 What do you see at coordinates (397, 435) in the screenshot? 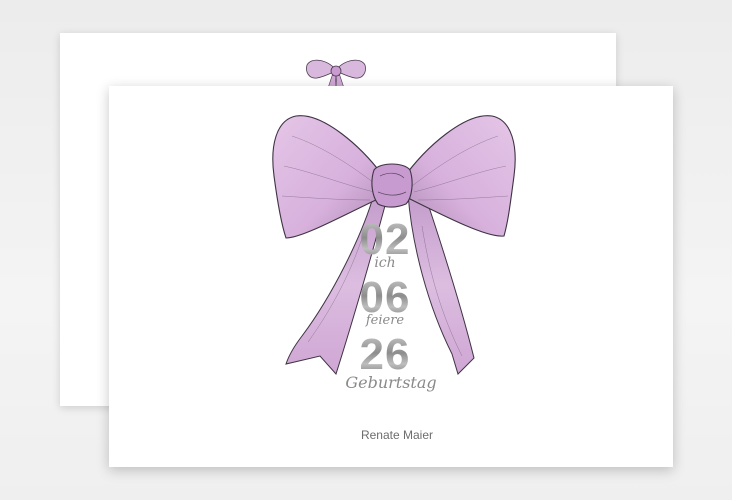
I see `invitee-name: Renate Maier` at bounding box center [397, 435].